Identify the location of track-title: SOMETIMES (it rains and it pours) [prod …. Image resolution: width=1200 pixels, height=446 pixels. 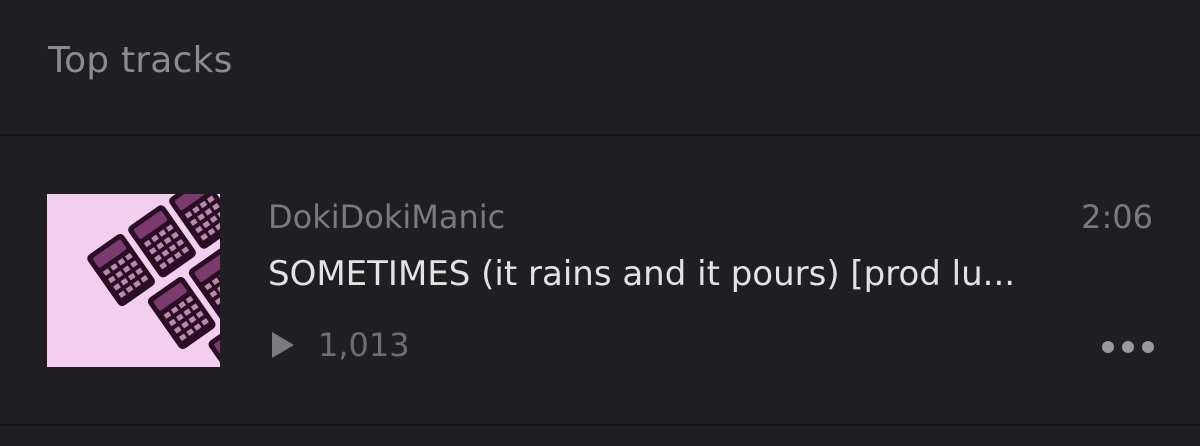
(711, 274).